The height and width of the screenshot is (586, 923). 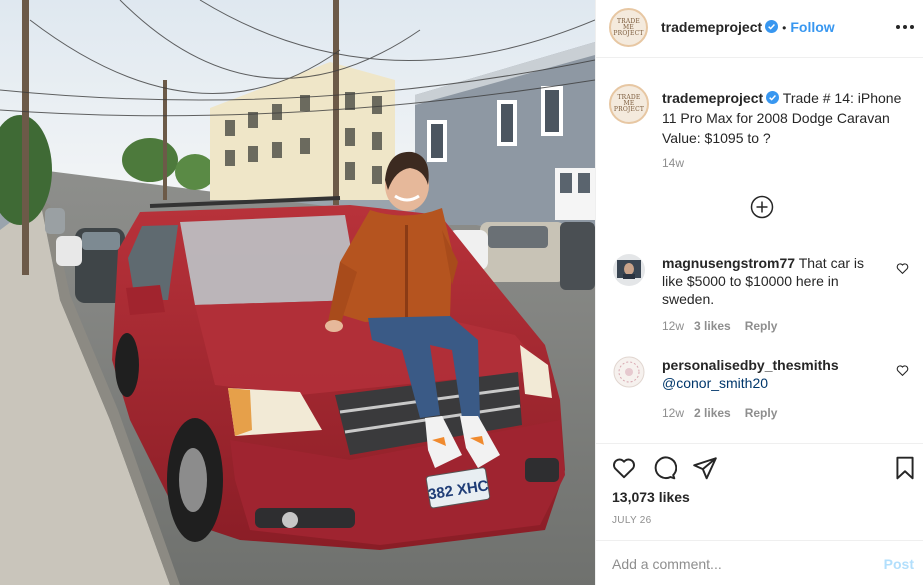 I want to click on bookmark-icon, so click(x=905, y=468).